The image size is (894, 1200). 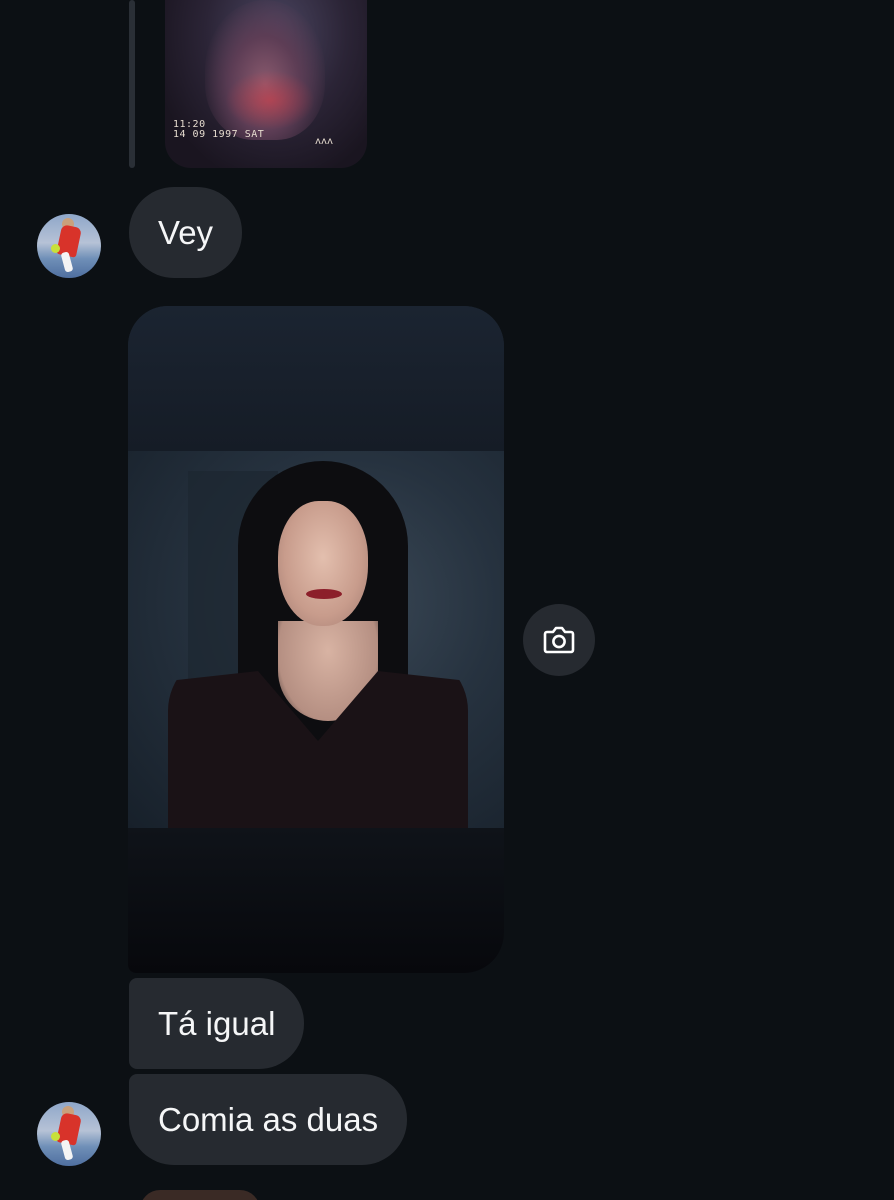 I want to click on photo-lips, so click(x=324, y=594).